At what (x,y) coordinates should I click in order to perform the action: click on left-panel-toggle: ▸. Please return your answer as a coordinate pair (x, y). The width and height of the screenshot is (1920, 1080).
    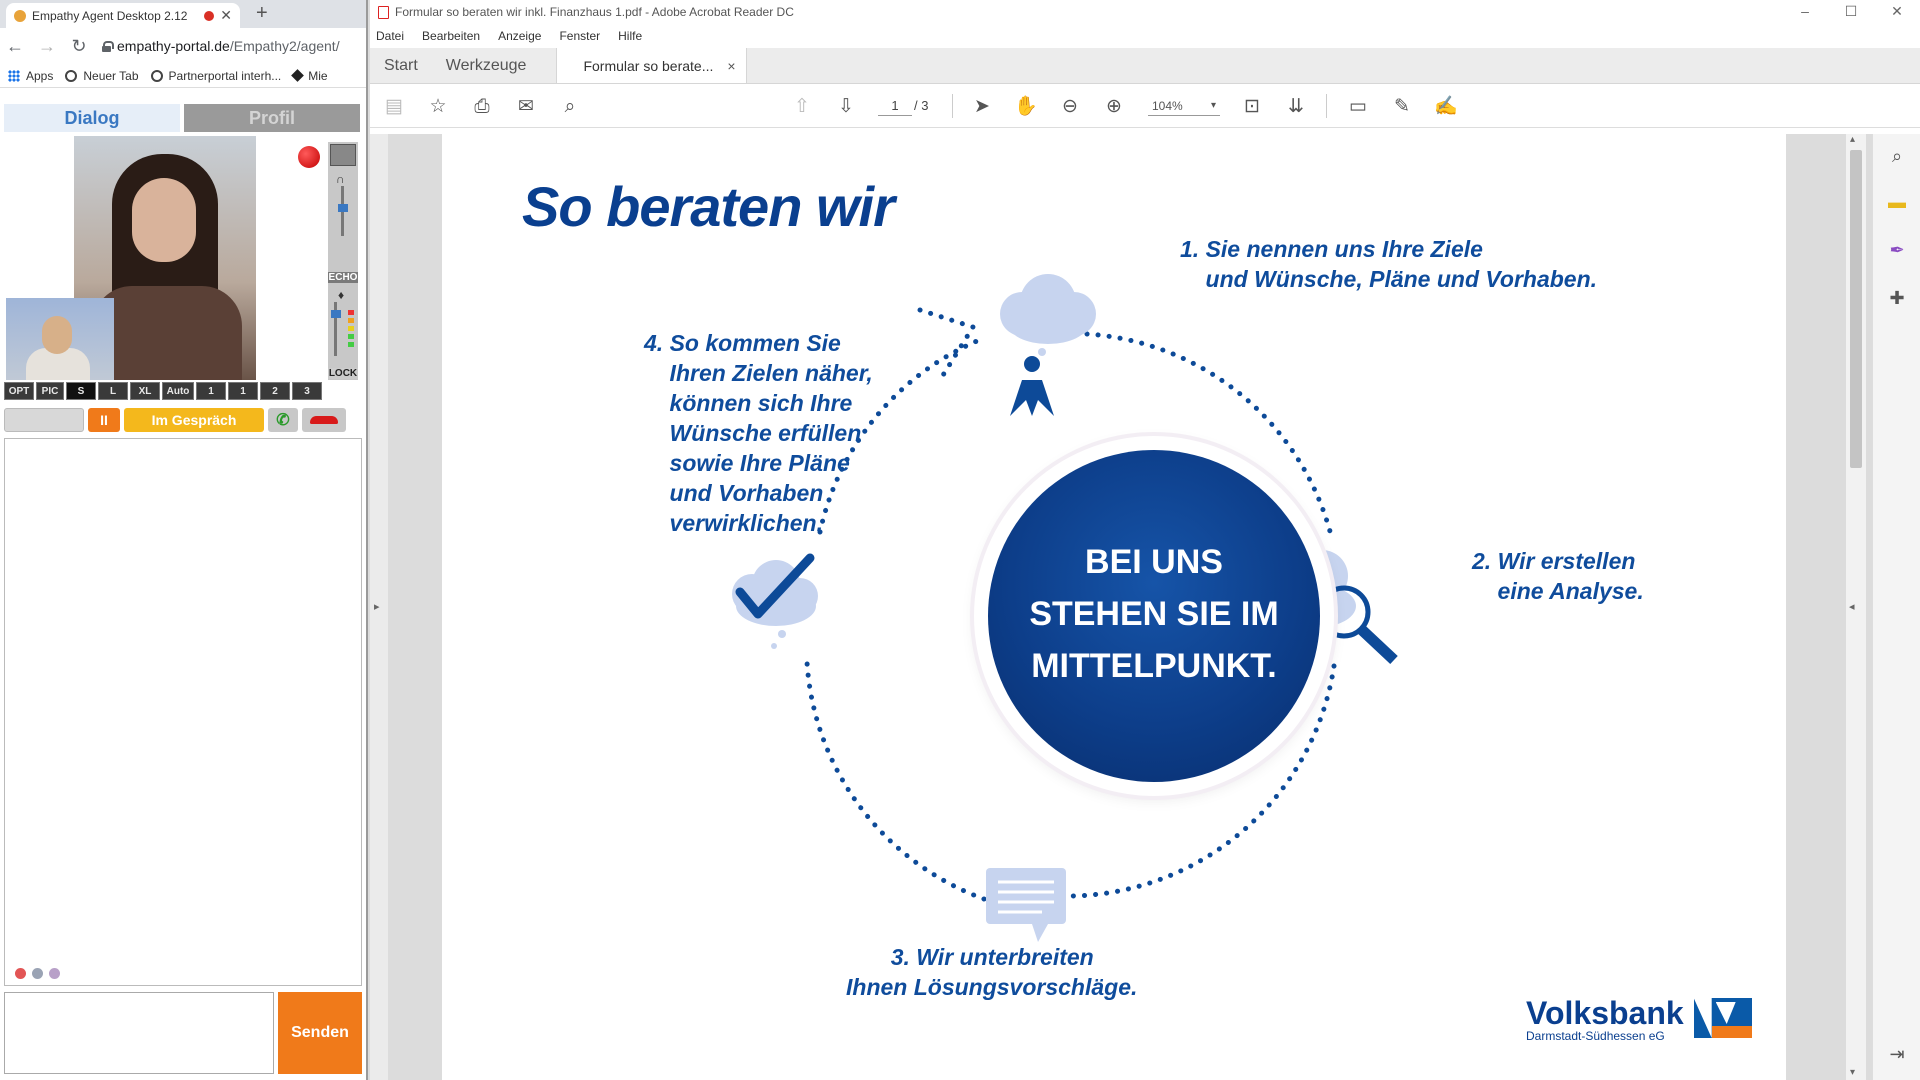
    Looking at the image, I should click on (379, 607).